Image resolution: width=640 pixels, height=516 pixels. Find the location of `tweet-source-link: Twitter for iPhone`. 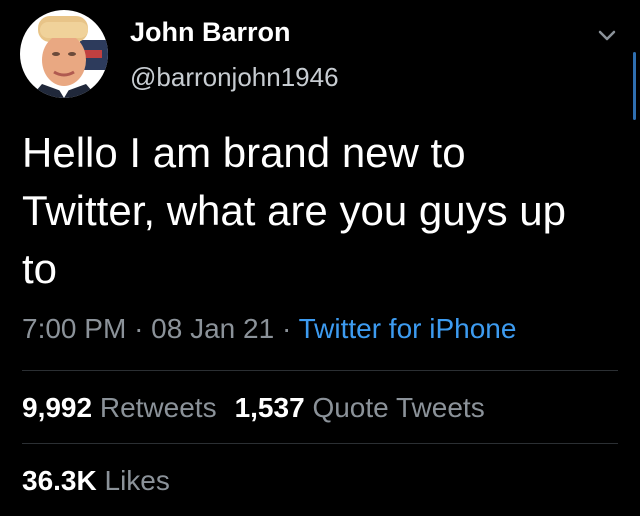

tweet-source-link: Twitter for iPhone is located at coordinates (408, 328).